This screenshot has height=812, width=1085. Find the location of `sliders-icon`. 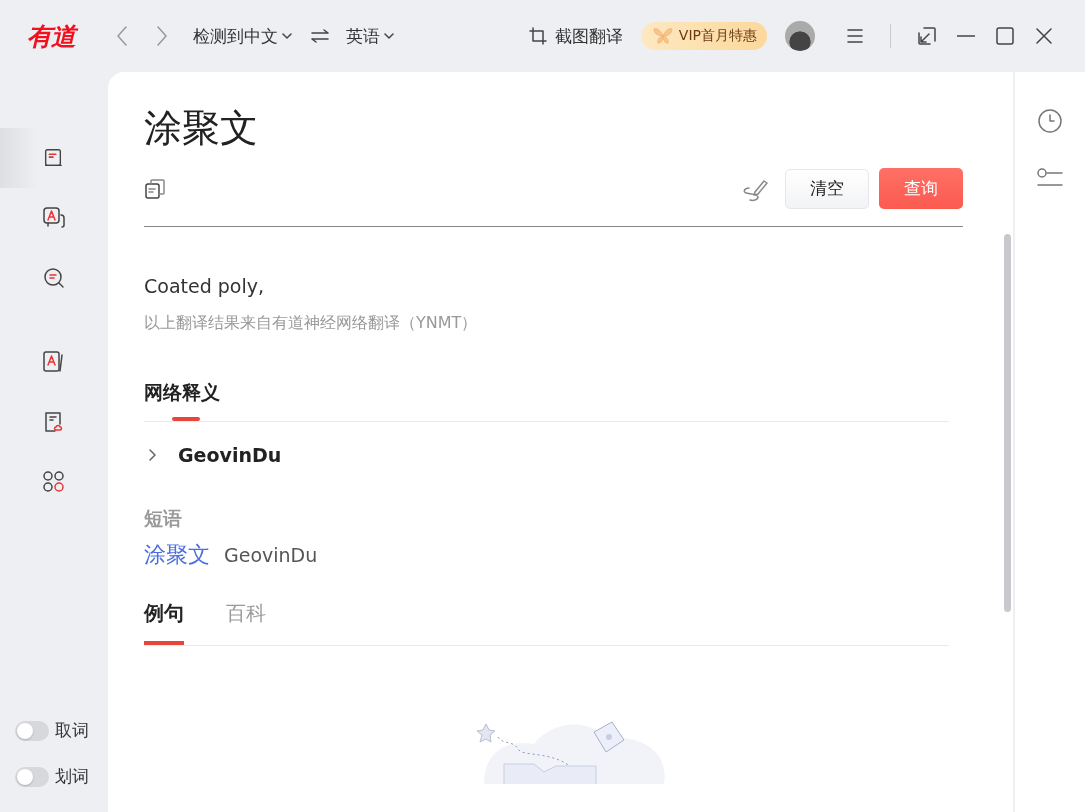

sliders-icon is located at coordinates (1050, 178).